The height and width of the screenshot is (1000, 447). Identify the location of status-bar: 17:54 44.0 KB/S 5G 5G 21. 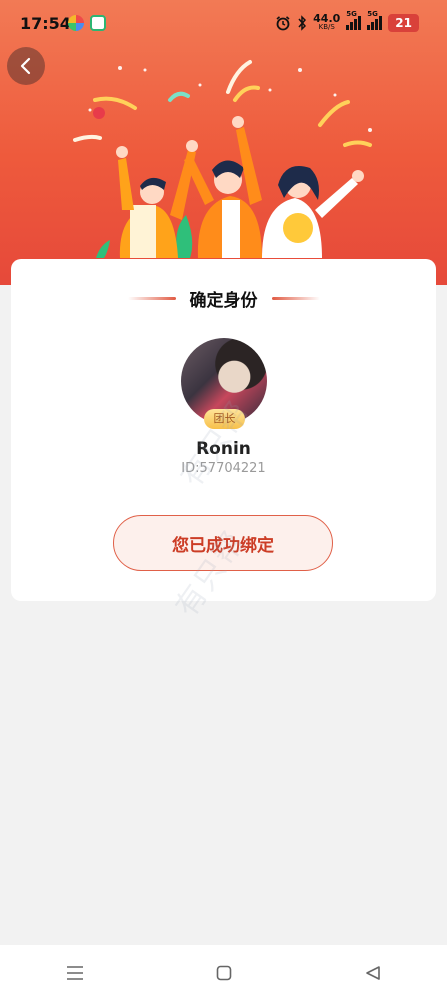
(223, 25).